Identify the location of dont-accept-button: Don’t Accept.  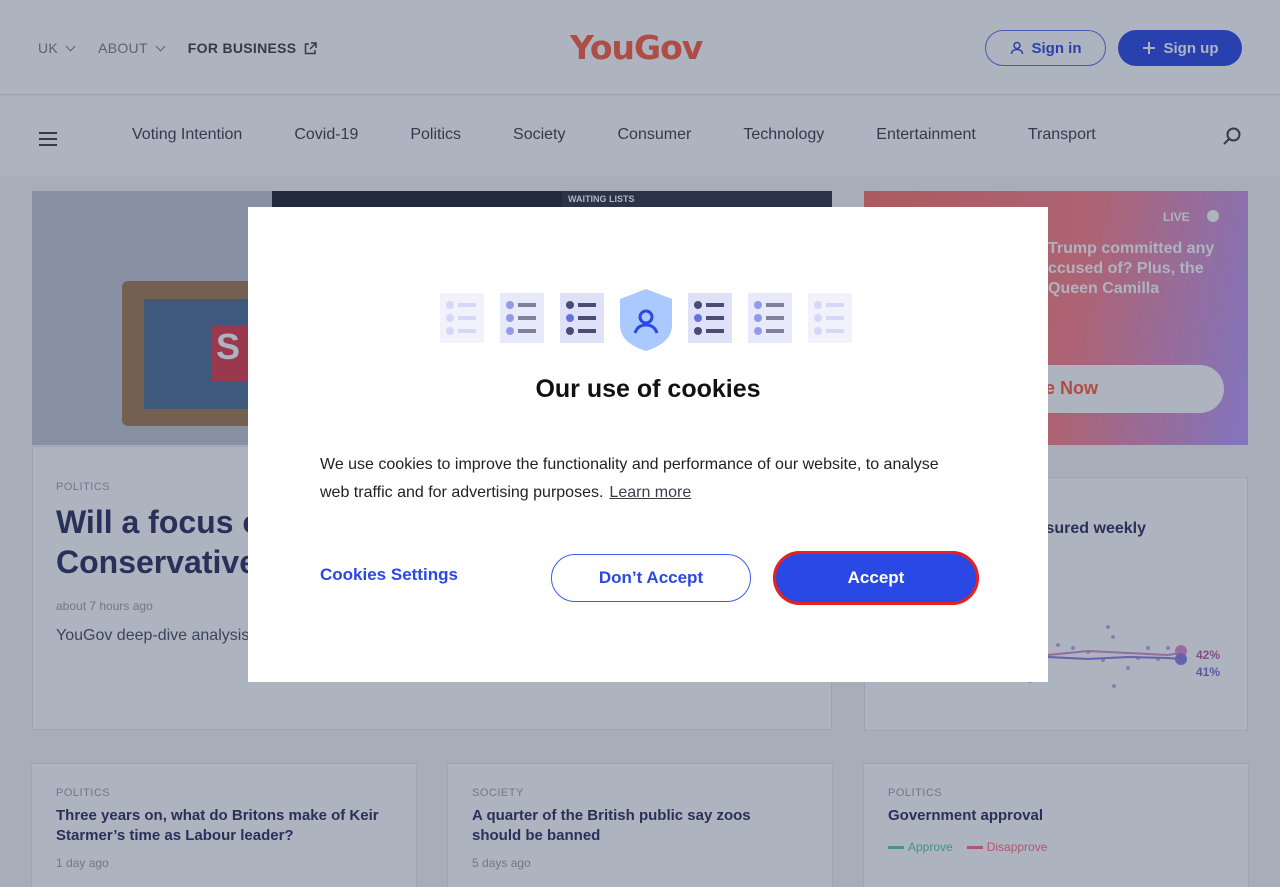
(651, 578).